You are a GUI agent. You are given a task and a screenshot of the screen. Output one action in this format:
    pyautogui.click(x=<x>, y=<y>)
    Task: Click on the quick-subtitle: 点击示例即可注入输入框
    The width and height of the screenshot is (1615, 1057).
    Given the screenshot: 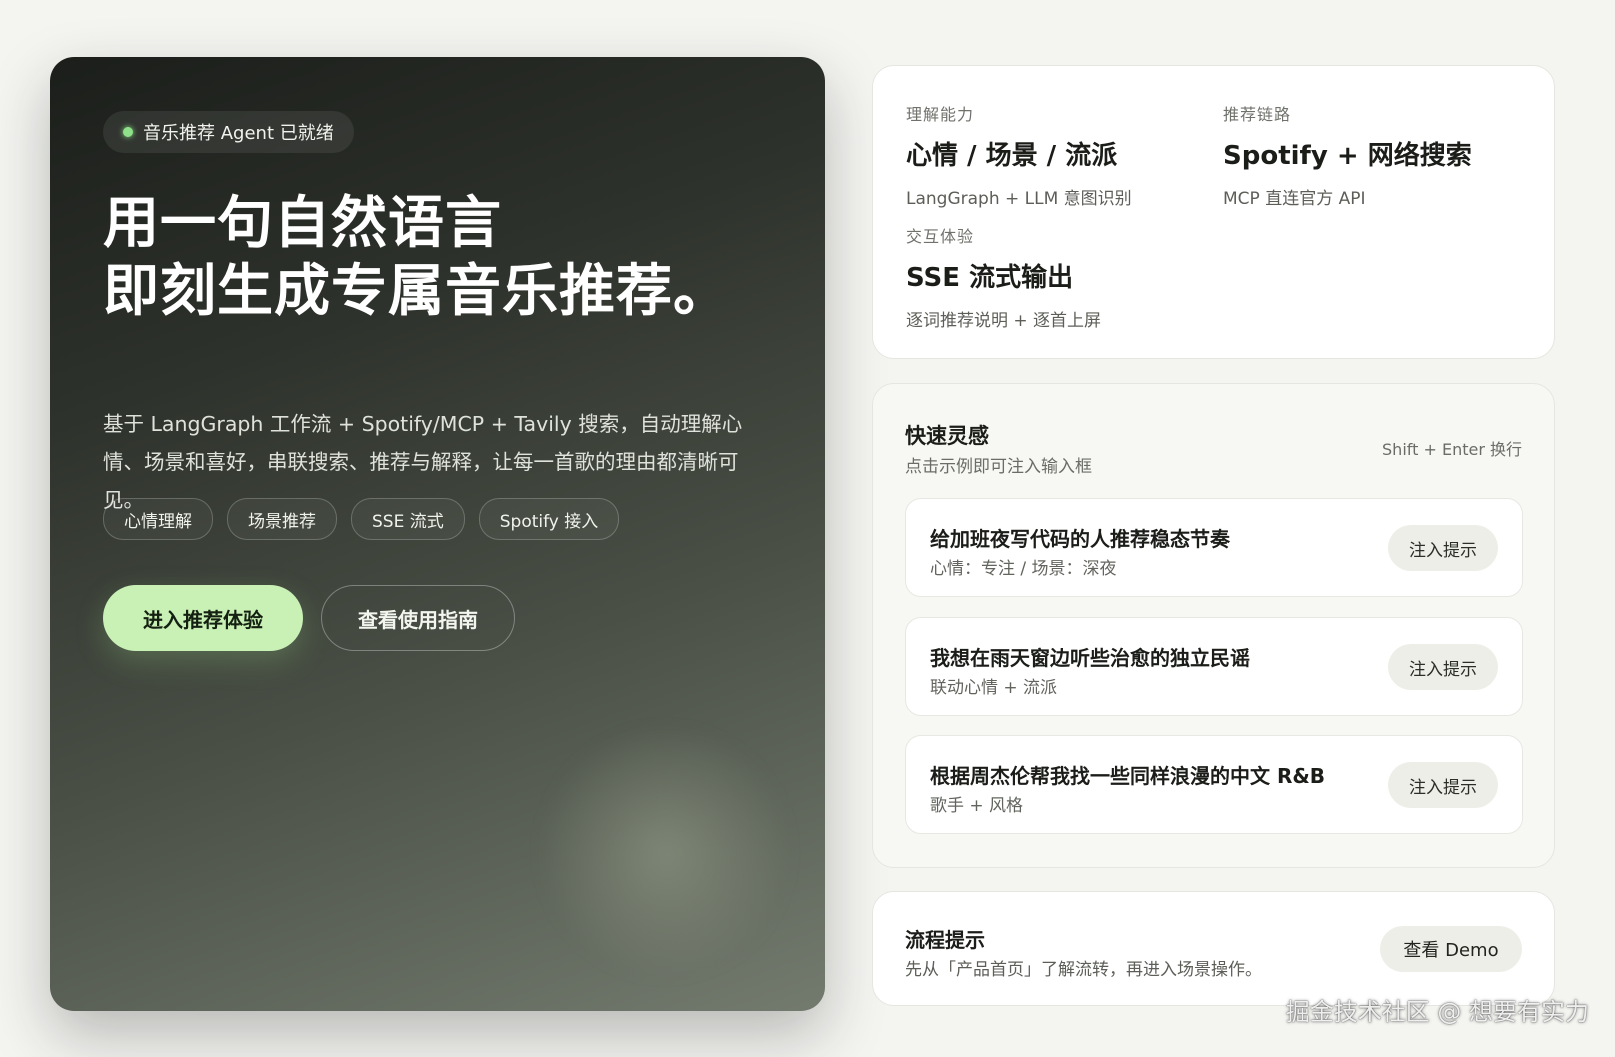 What is the action you would take?
    pyautogui.click(x=998, y=467)
    